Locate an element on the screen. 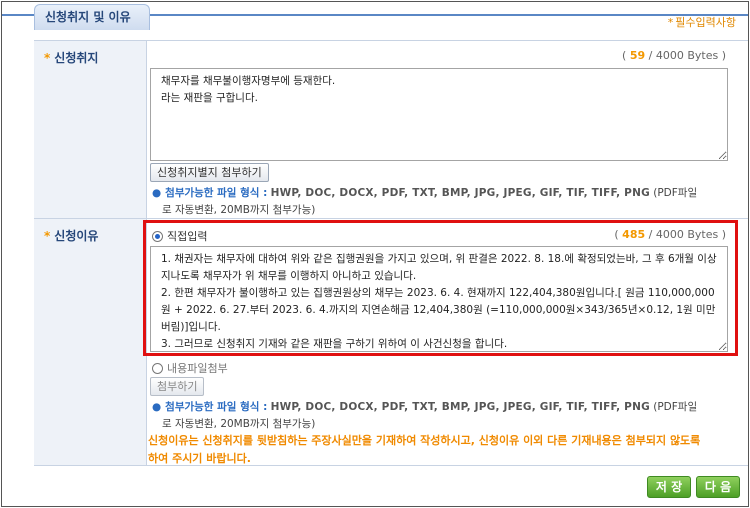 The image size is (750, 508). radio-unchecked-icon is located at coordinates (157, 368).